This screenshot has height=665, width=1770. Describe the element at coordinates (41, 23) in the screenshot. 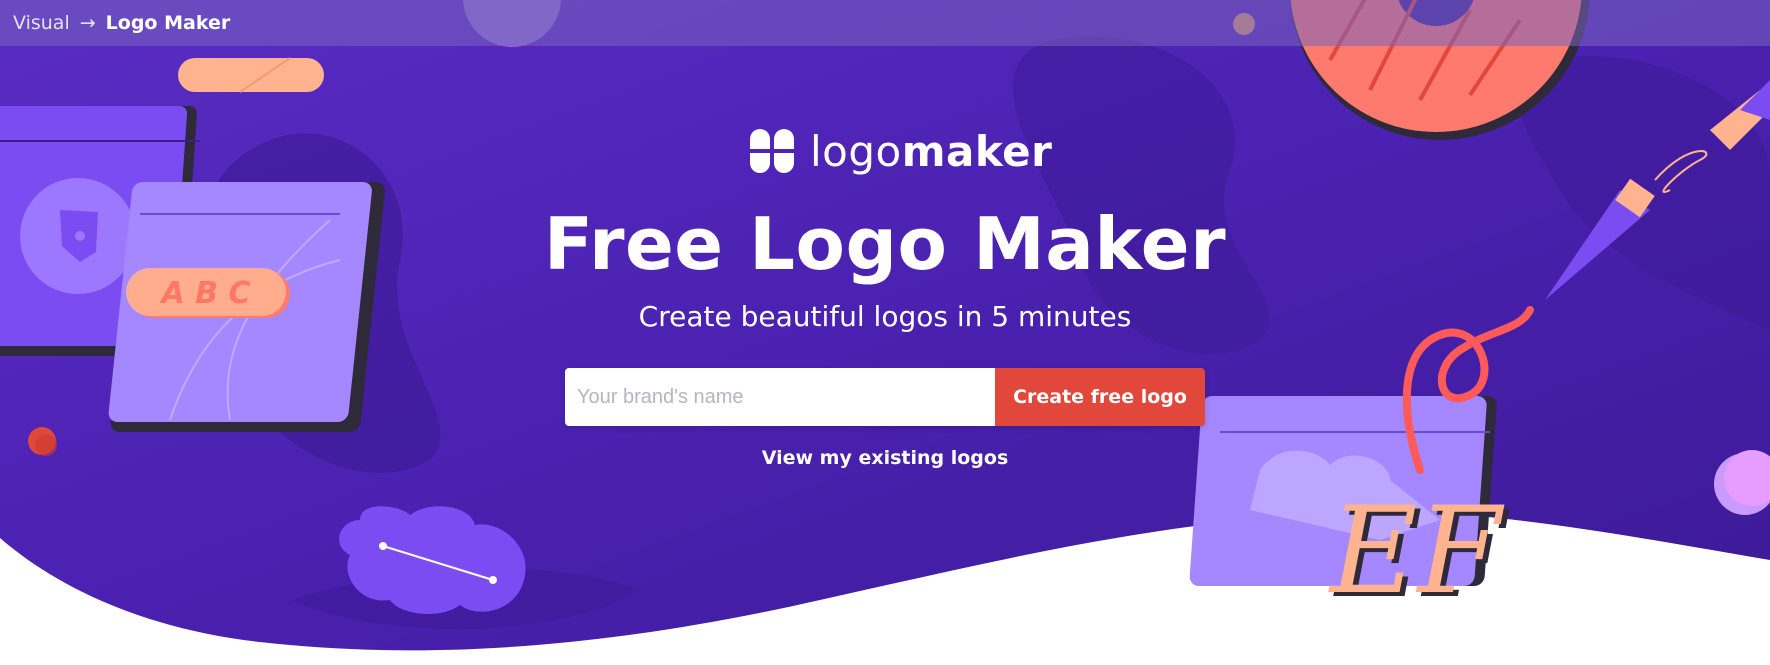

I see `breadcrumb-link-visual: Visual` at that location.